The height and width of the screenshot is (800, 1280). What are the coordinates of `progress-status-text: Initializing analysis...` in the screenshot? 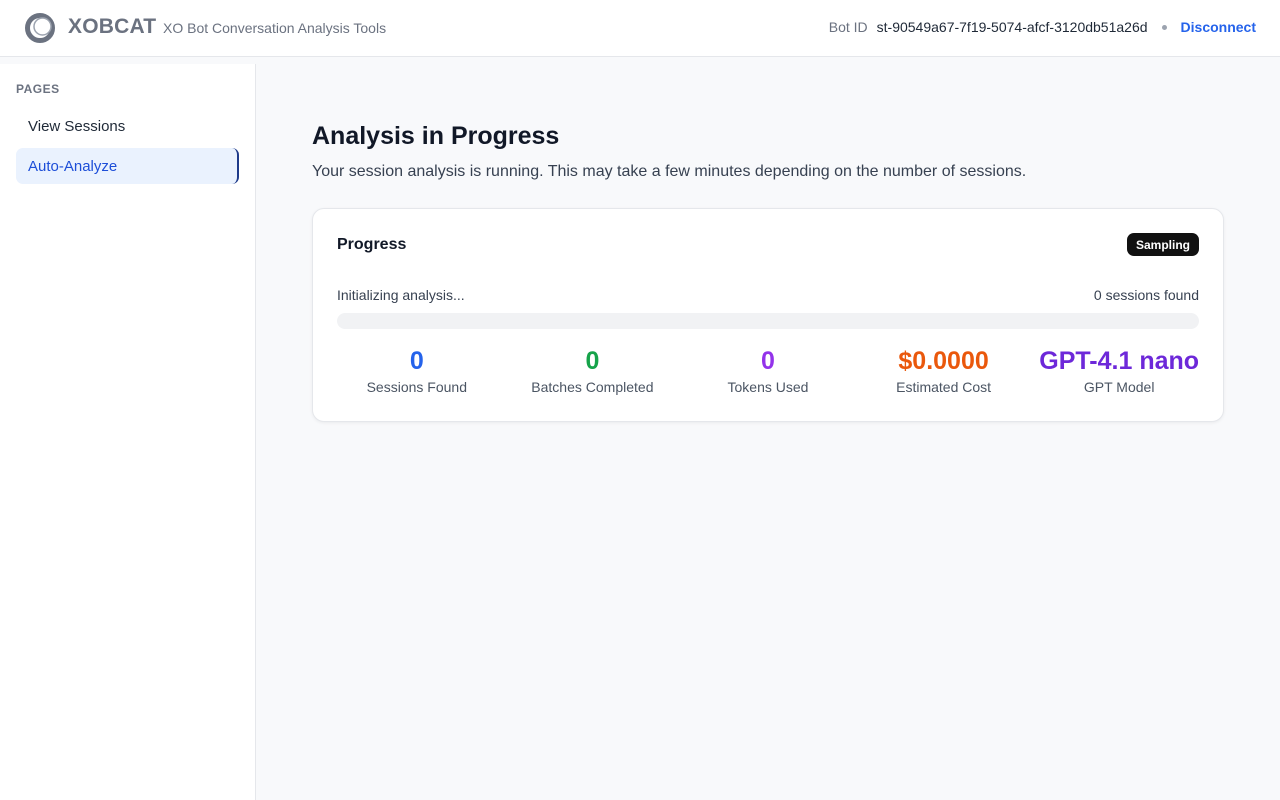 It's located at (401, 295).